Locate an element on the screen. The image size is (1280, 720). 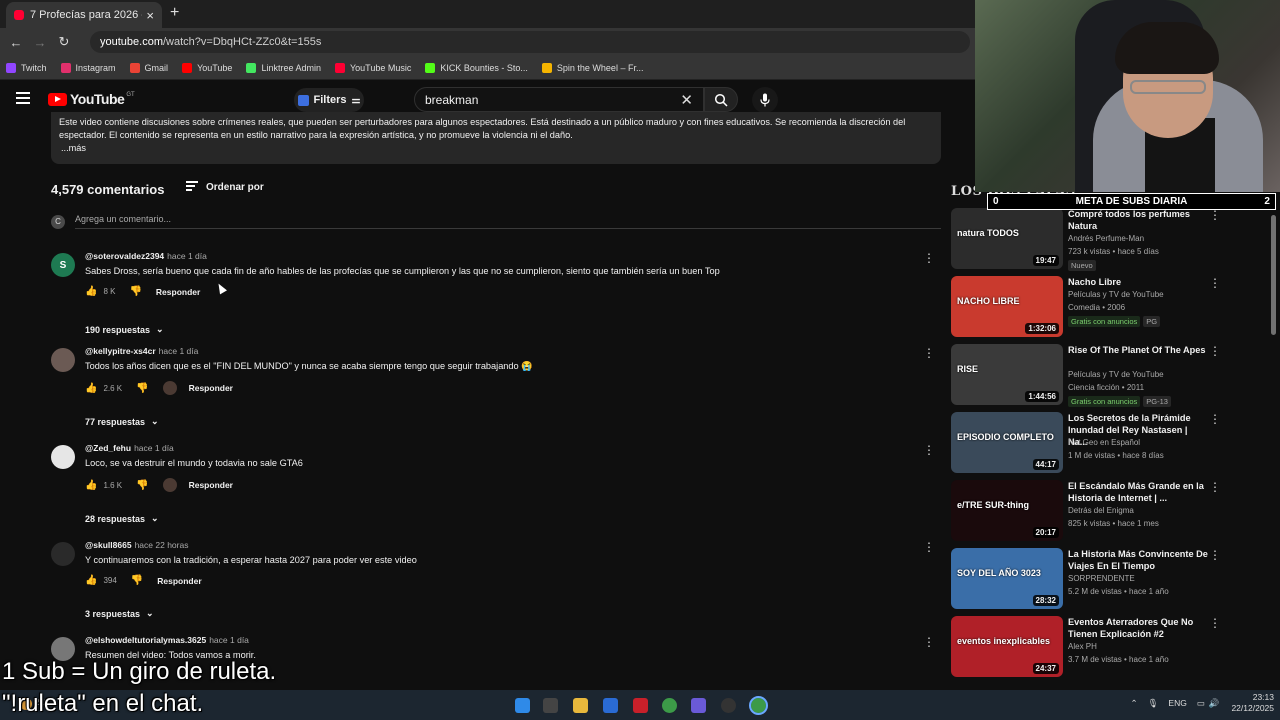
comment-date: hace 22 horas is located at coordinates (162, 545).